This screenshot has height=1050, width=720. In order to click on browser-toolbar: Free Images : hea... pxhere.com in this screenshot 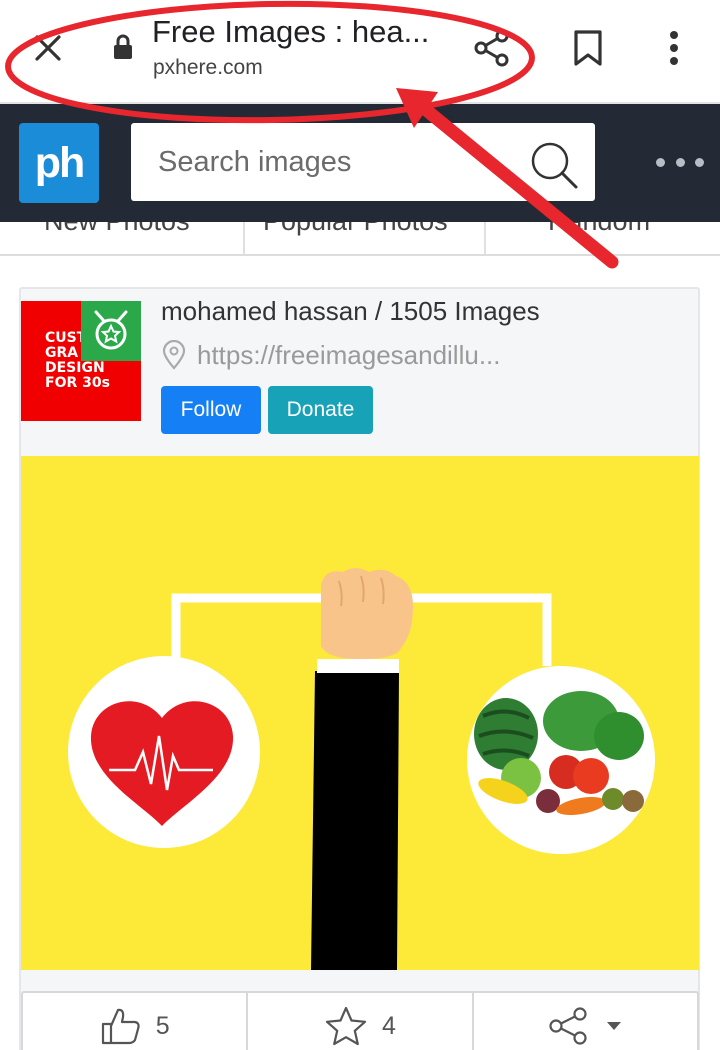, I will do `click(360, 52)`.